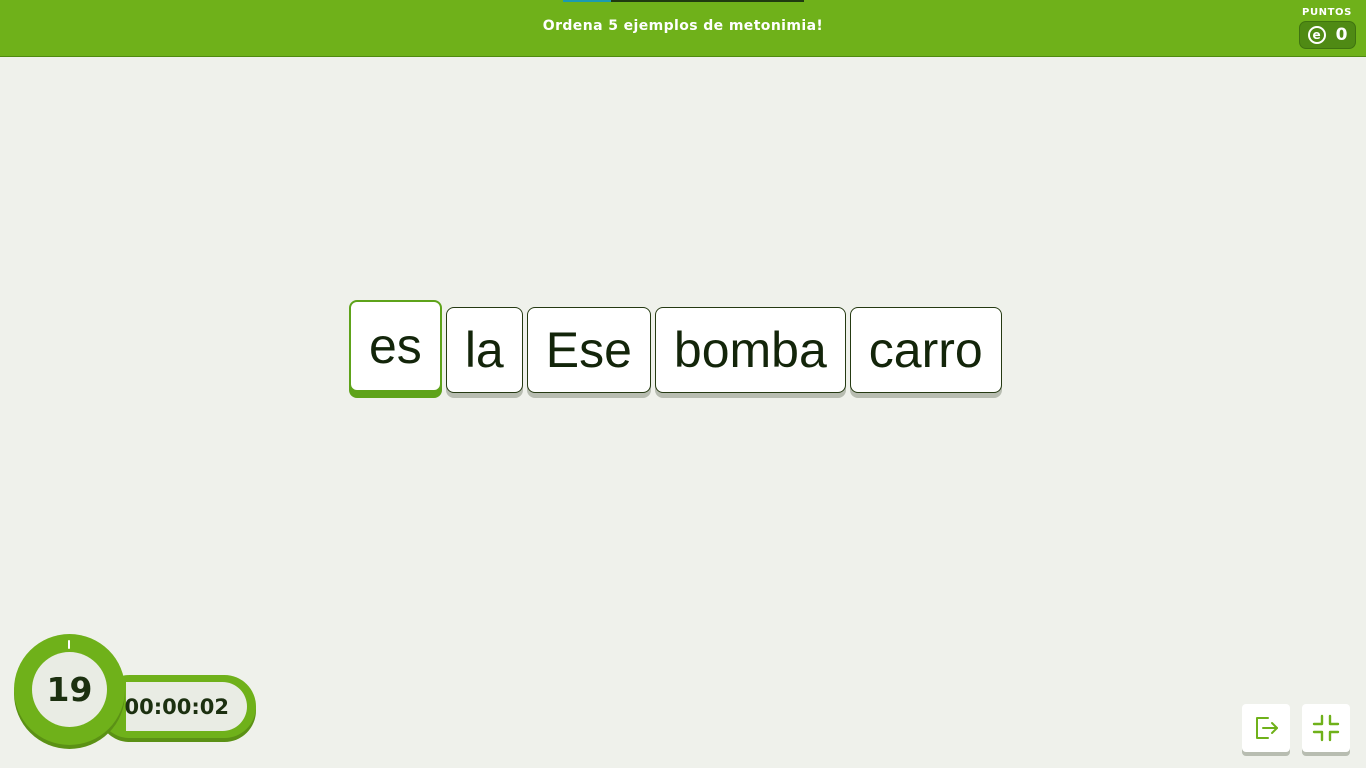 Image resolution: width=1366 pixels, height=768 pixels. Describe the element at coordinates (1327, 35) in the screenshot. I see `points-counter: e 0` at that location.